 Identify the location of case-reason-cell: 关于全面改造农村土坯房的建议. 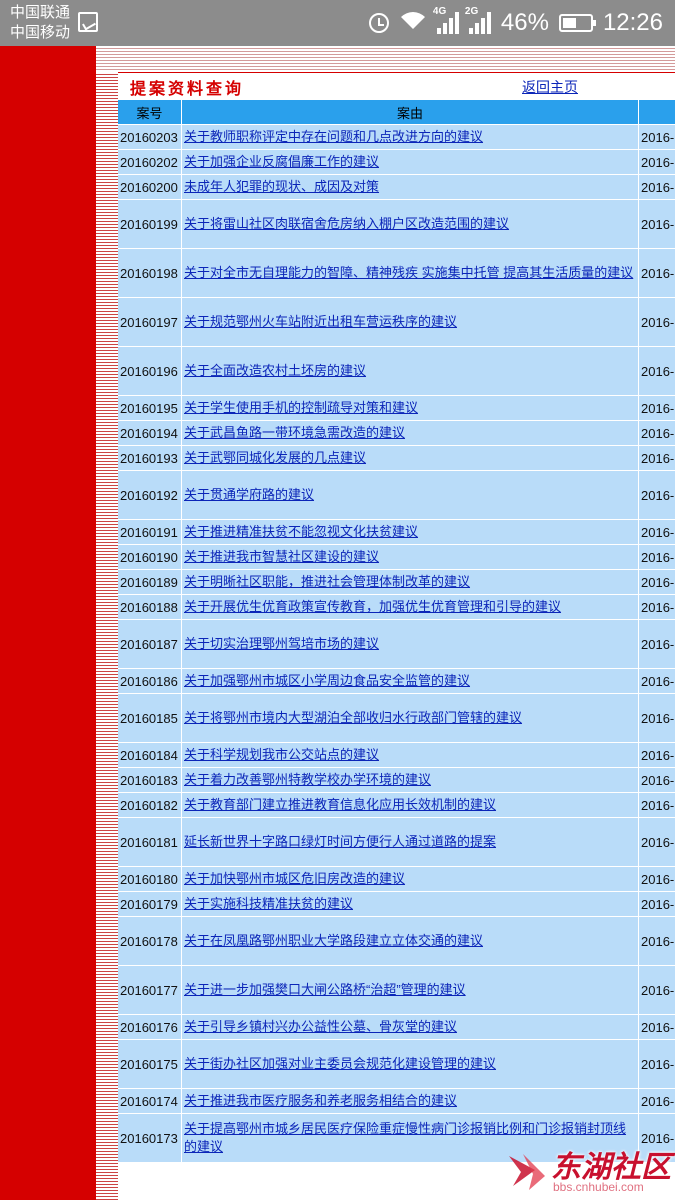
(410, 371).